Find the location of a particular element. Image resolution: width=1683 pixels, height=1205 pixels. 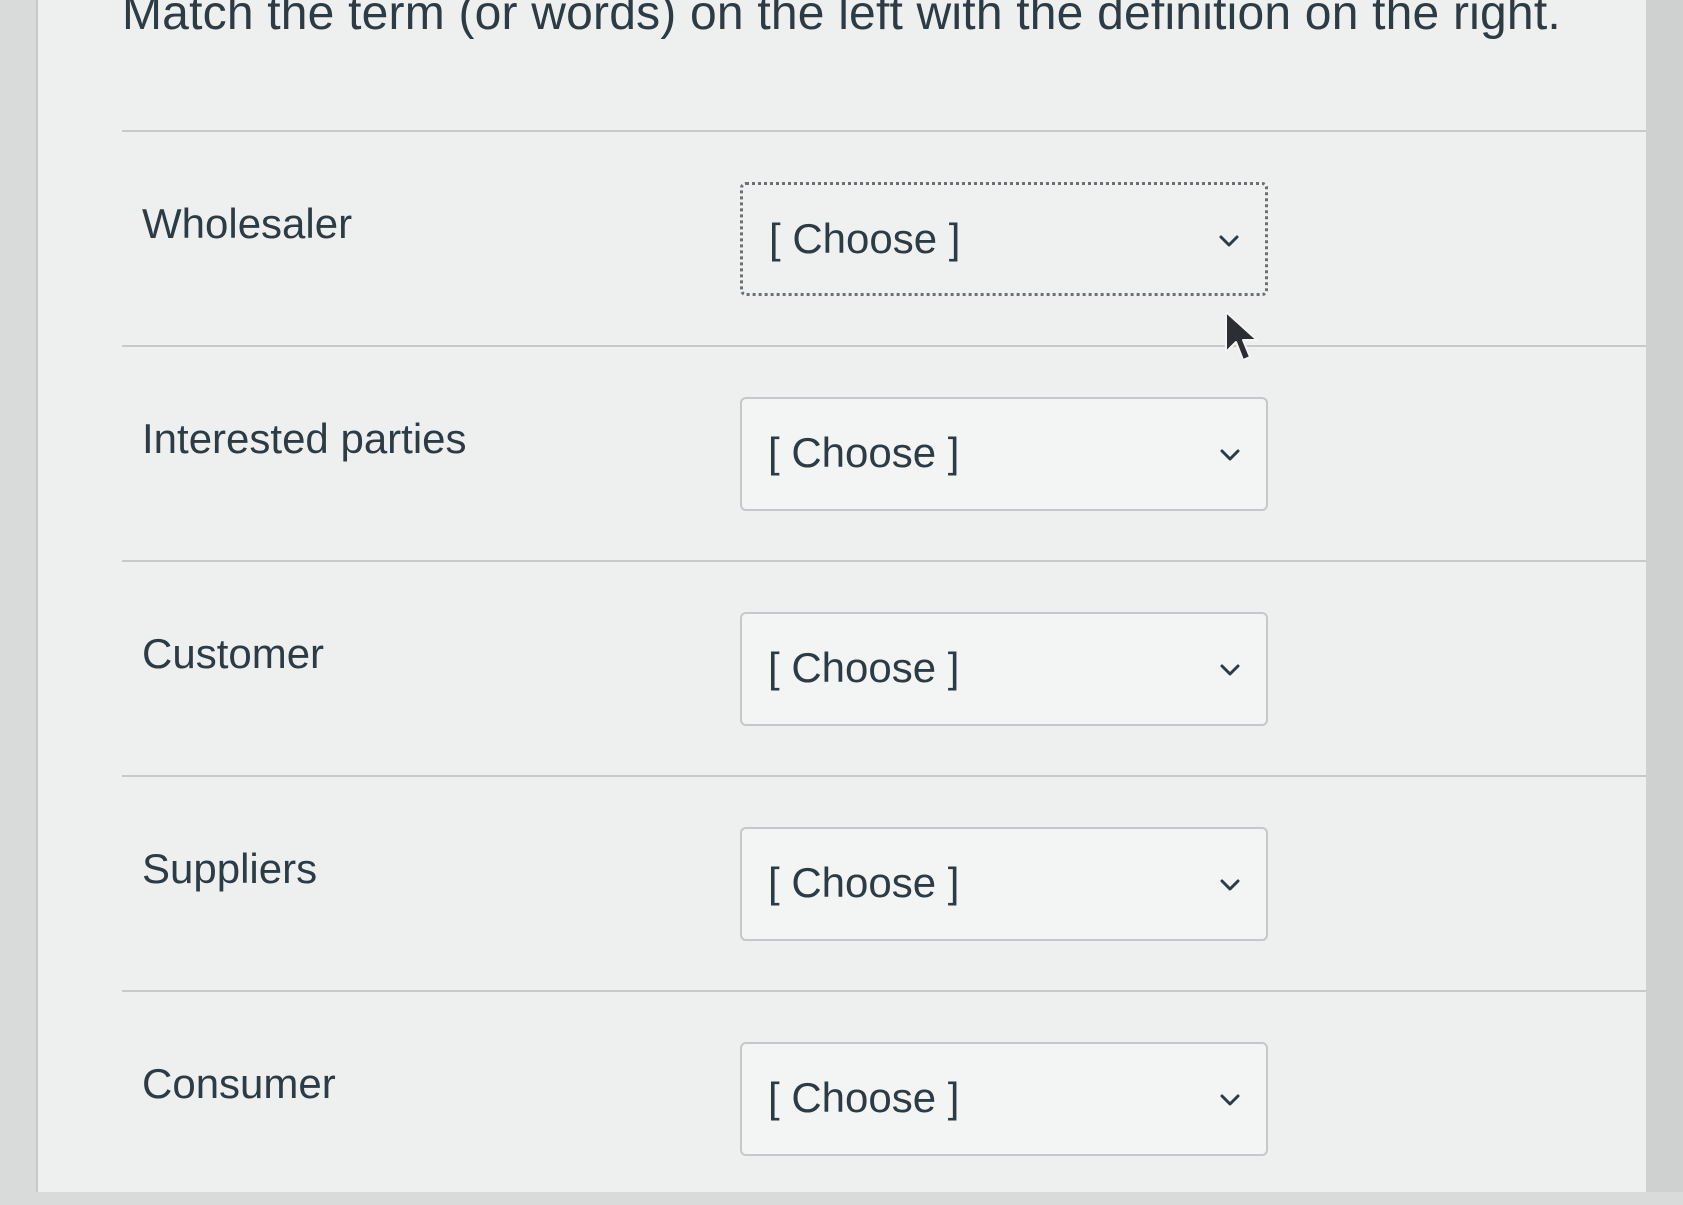

screen-edge is located at coordinates (1664, 596).